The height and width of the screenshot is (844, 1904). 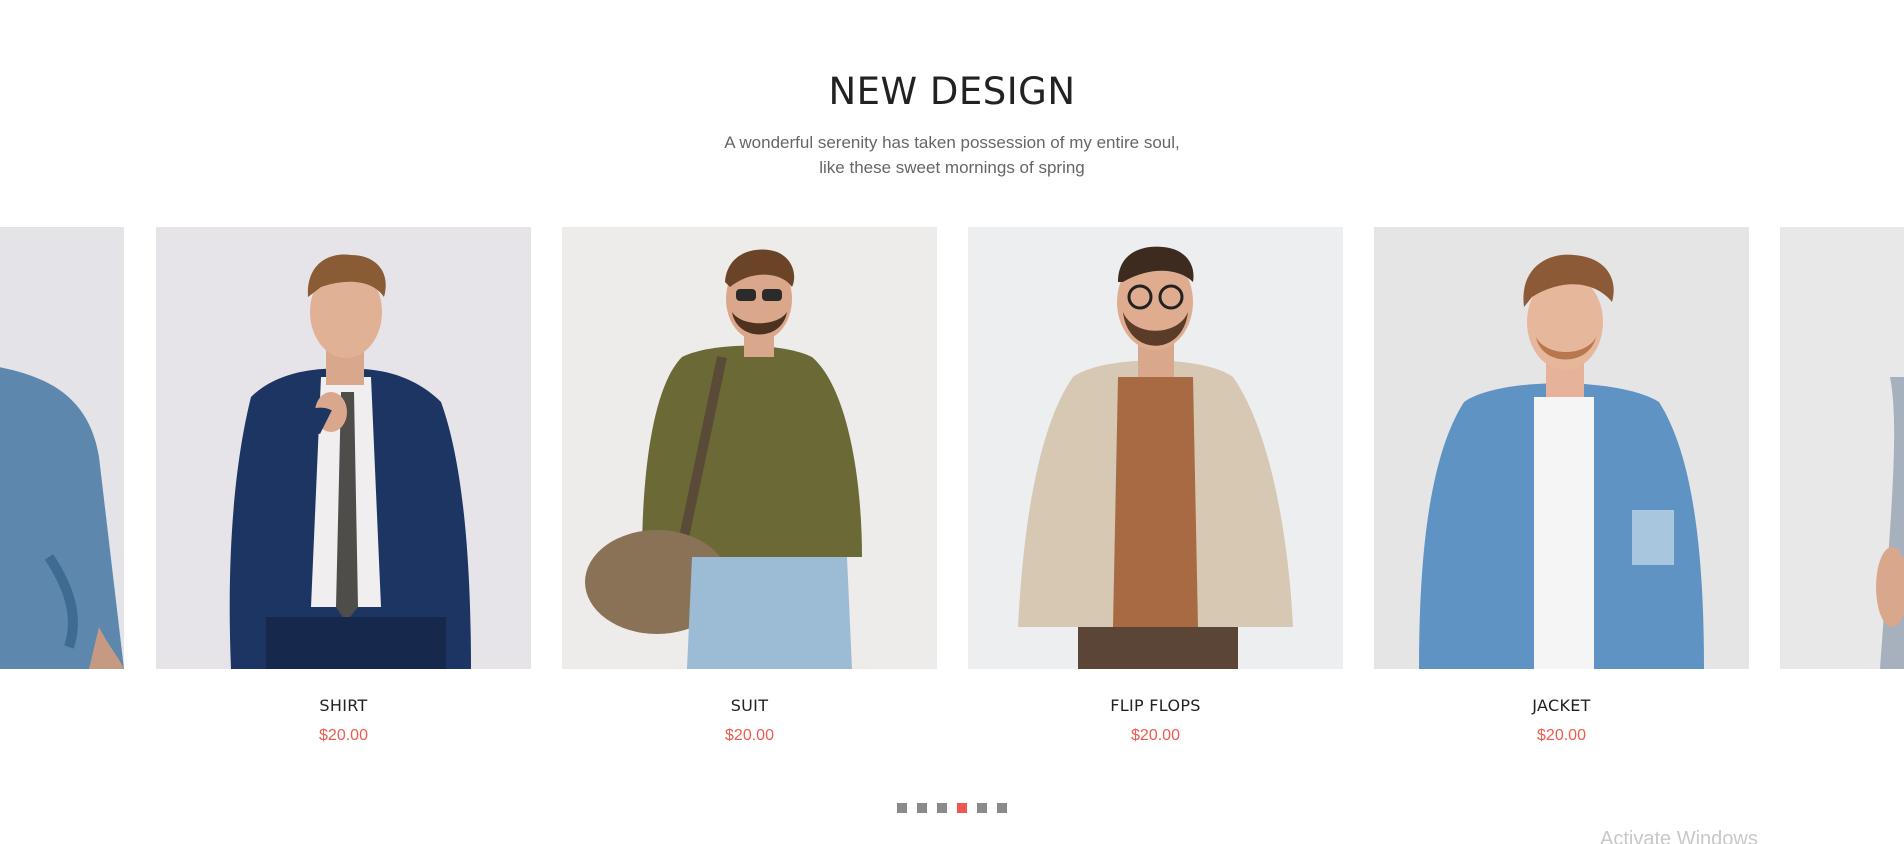 What do you see at coordinates (1561, 705) in the screenshot?
I see `product-name: JACKET` at bounding box center [1561, 705].